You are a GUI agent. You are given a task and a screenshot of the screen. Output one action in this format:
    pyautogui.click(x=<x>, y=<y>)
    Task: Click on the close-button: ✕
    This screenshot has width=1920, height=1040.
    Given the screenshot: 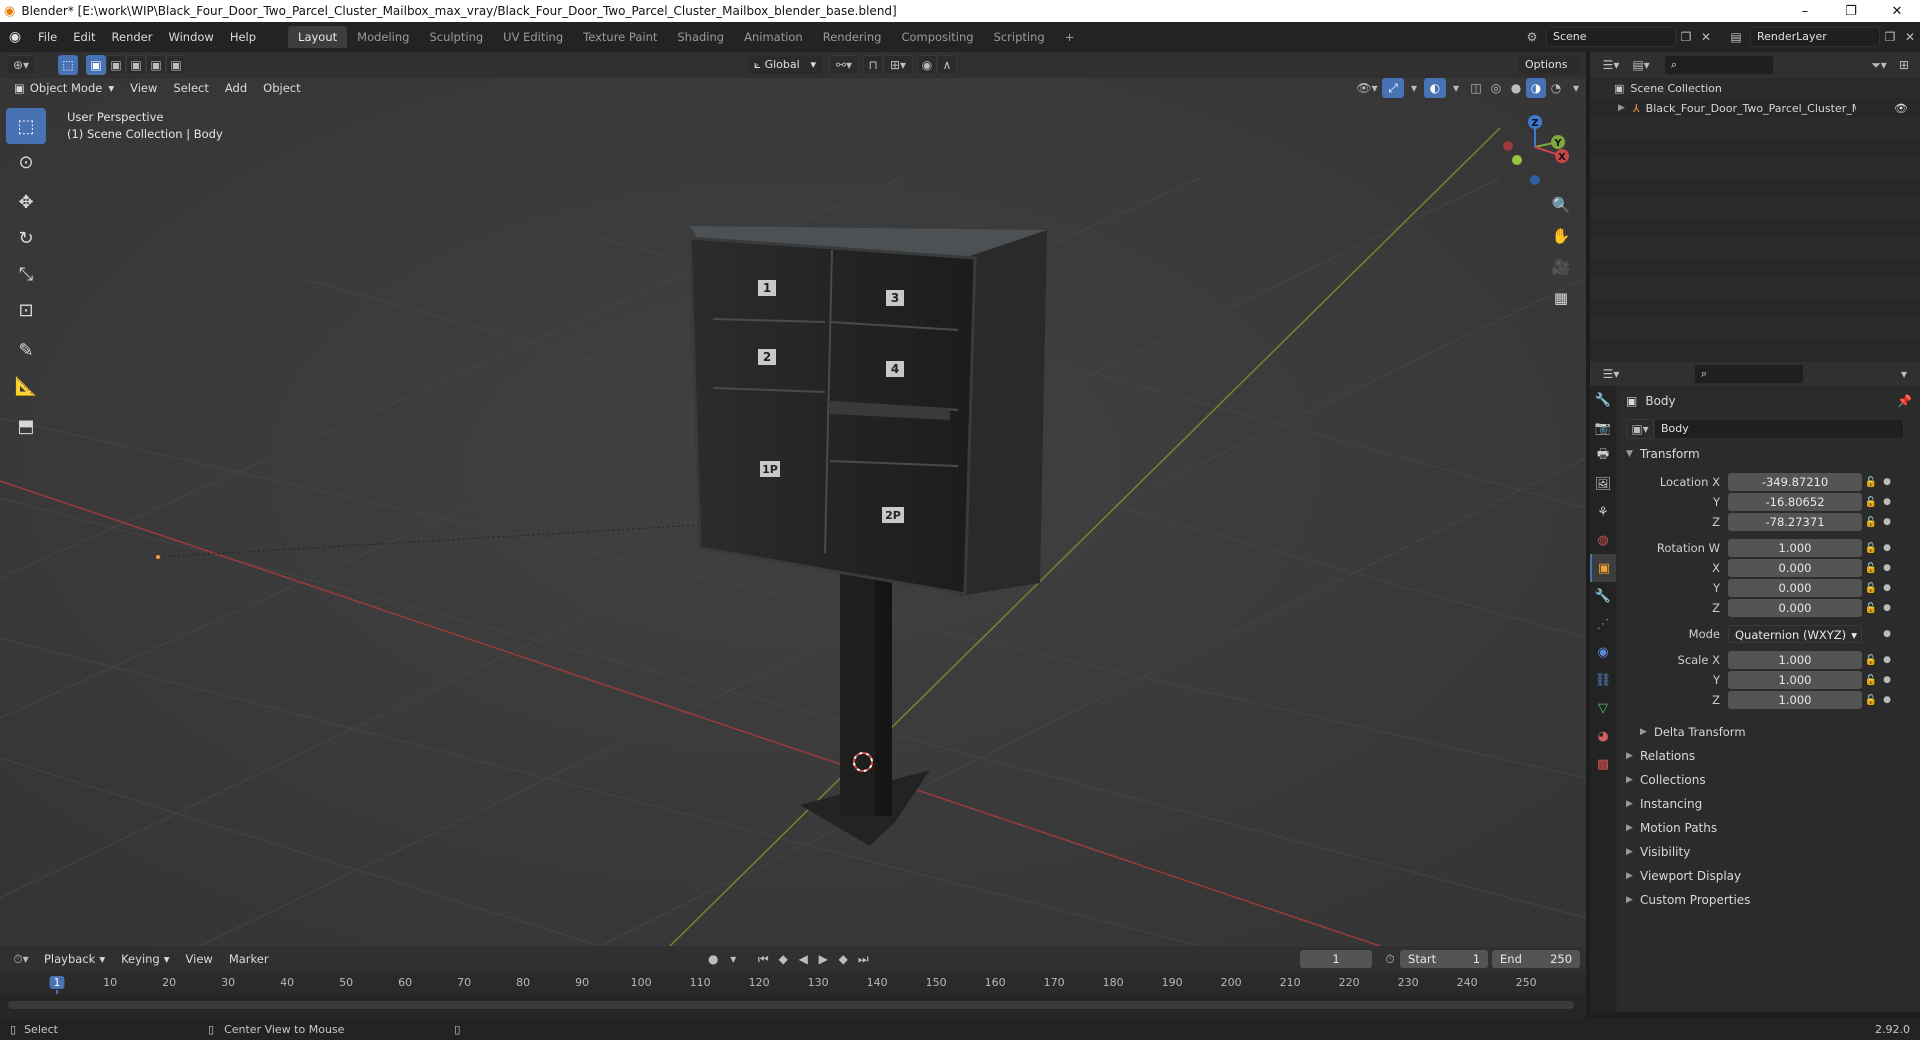 What is the action you would take?
    pyautogui.click(x=1897, y=11)
    